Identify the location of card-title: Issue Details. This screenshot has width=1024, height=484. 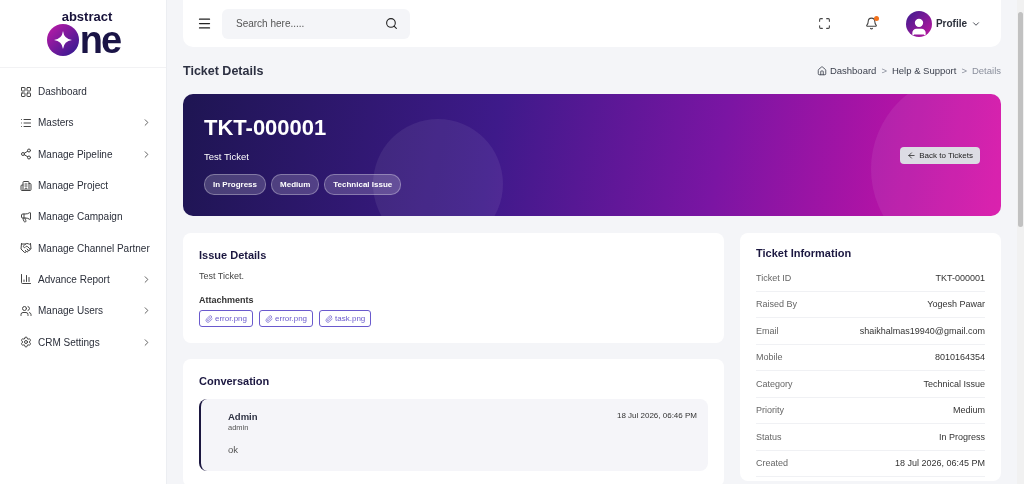
(233, 255).